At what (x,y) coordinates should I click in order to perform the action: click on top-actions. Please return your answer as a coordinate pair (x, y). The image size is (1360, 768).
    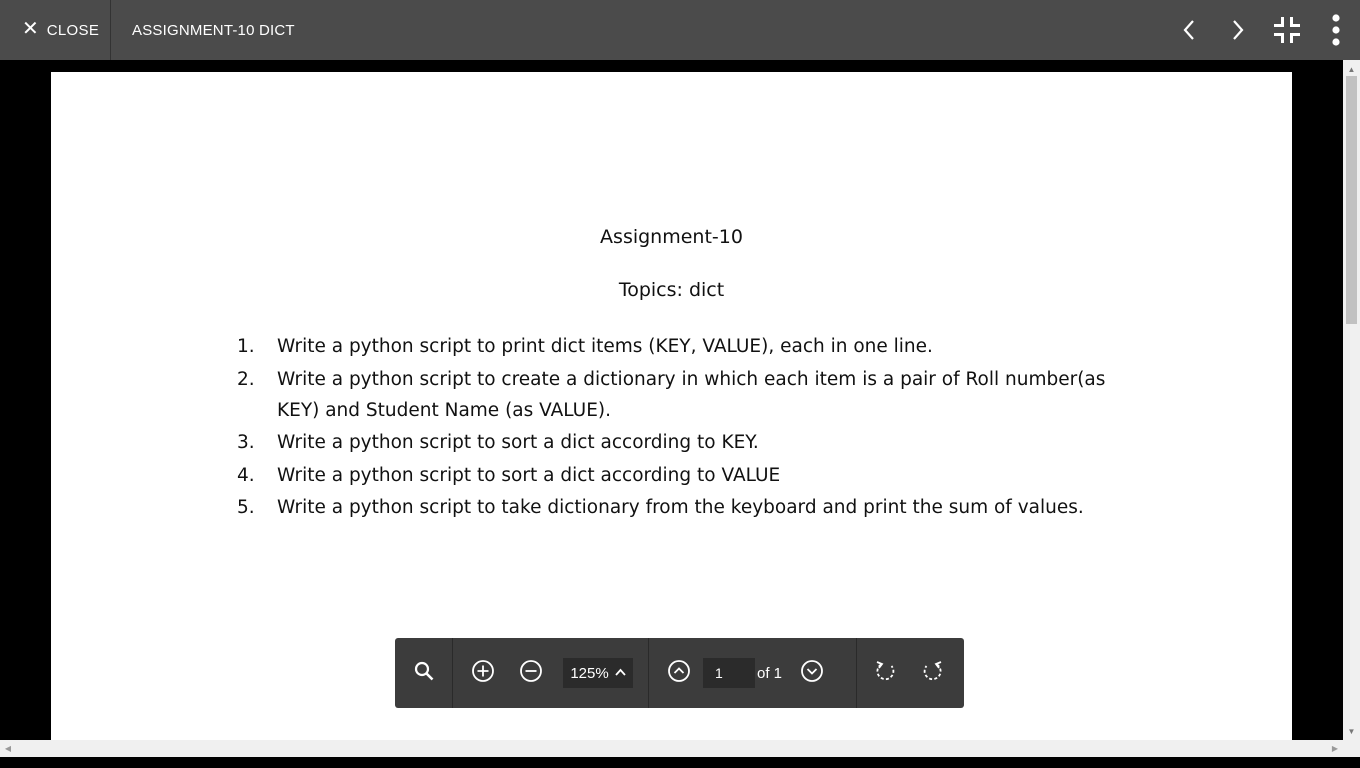
    Looking at the image, I should click on (1262, 30).